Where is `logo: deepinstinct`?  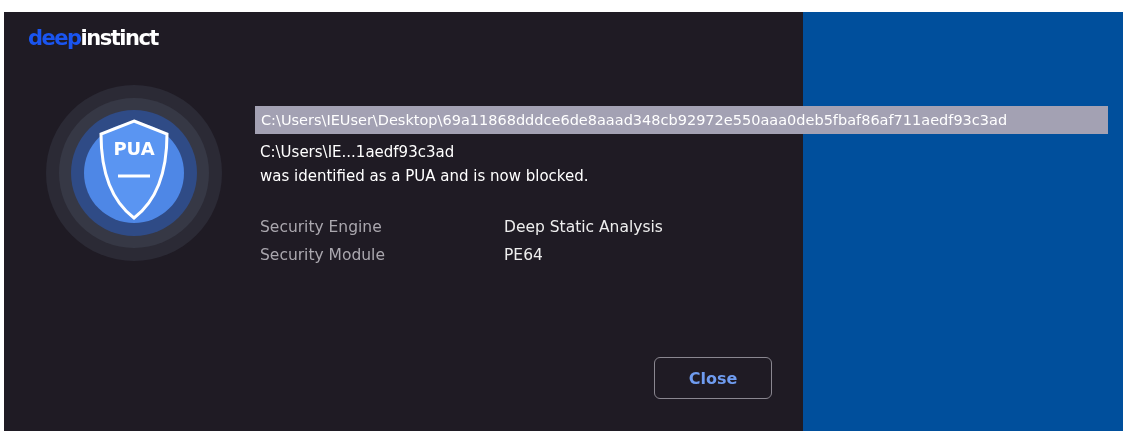
logo: deepinstinct is located at coordinates (93, 38).